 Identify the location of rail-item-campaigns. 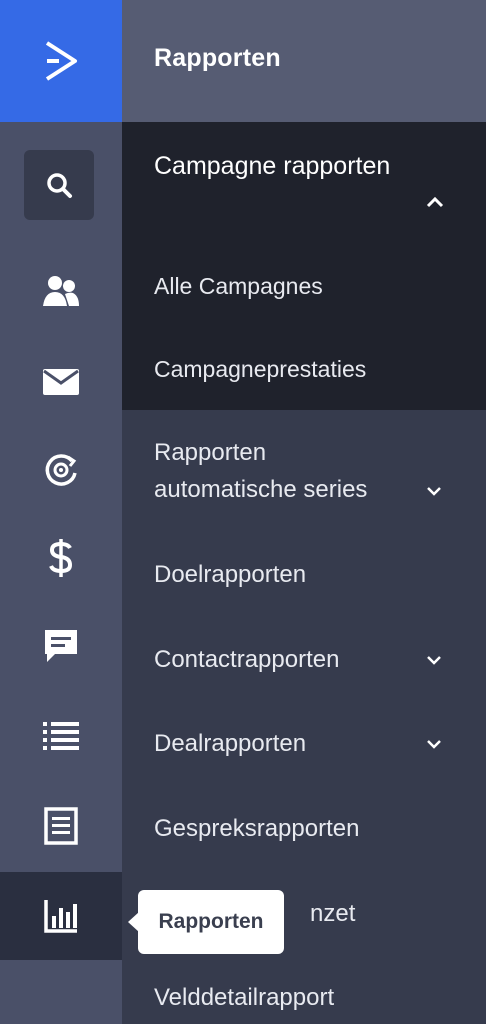
(61, 382).